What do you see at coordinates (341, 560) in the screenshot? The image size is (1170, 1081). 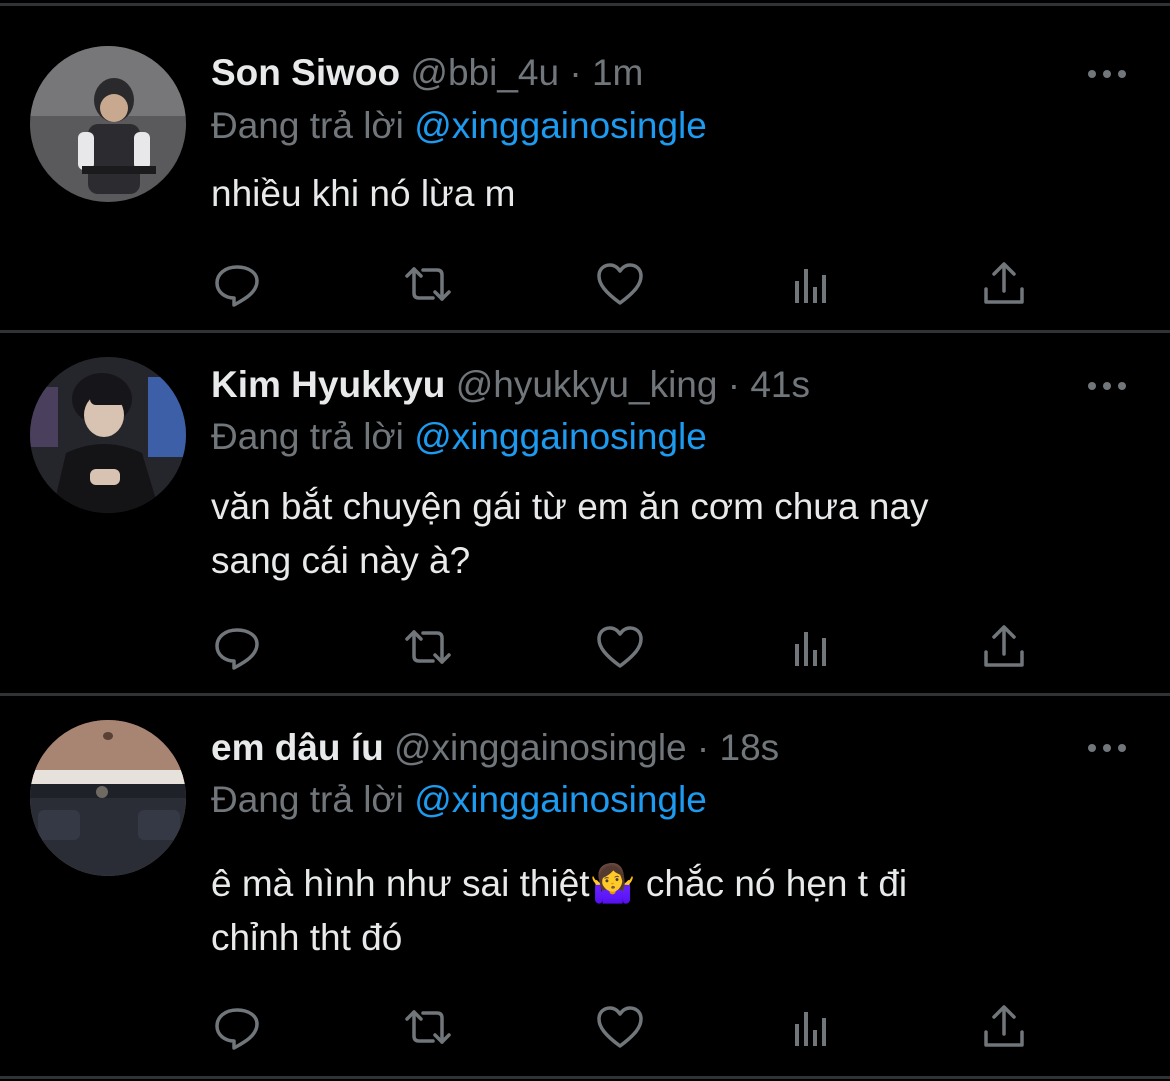 I see `tweet-text-line: sang cái này à?` at bounding box center [341, 560].